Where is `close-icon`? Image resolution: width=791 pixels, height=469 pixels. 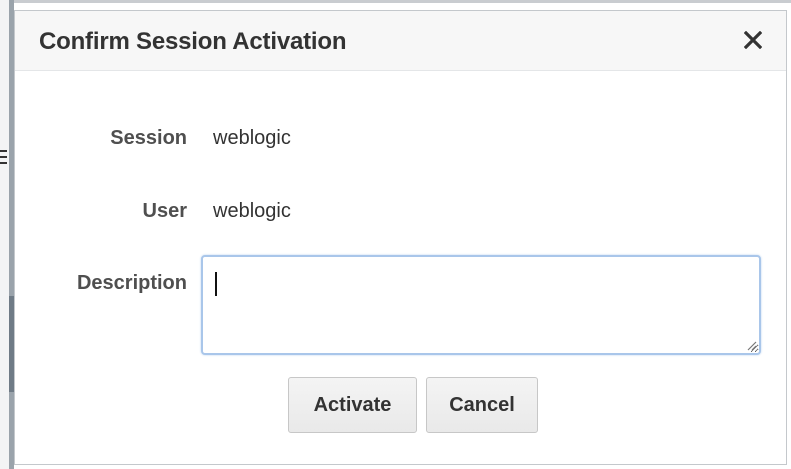
close-icon is located at coordinates (753, 40).